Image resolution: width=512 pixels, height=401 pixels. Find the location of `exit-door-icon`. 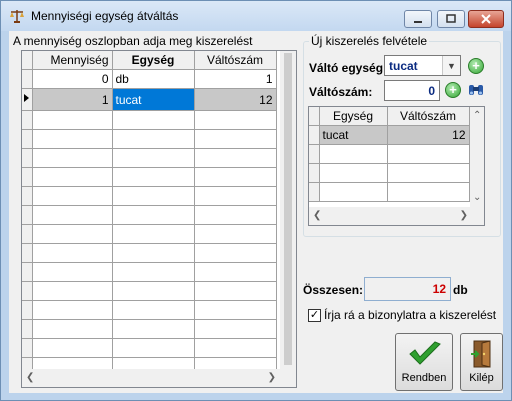

exit-door-icon is located at coordinates (481, 354).